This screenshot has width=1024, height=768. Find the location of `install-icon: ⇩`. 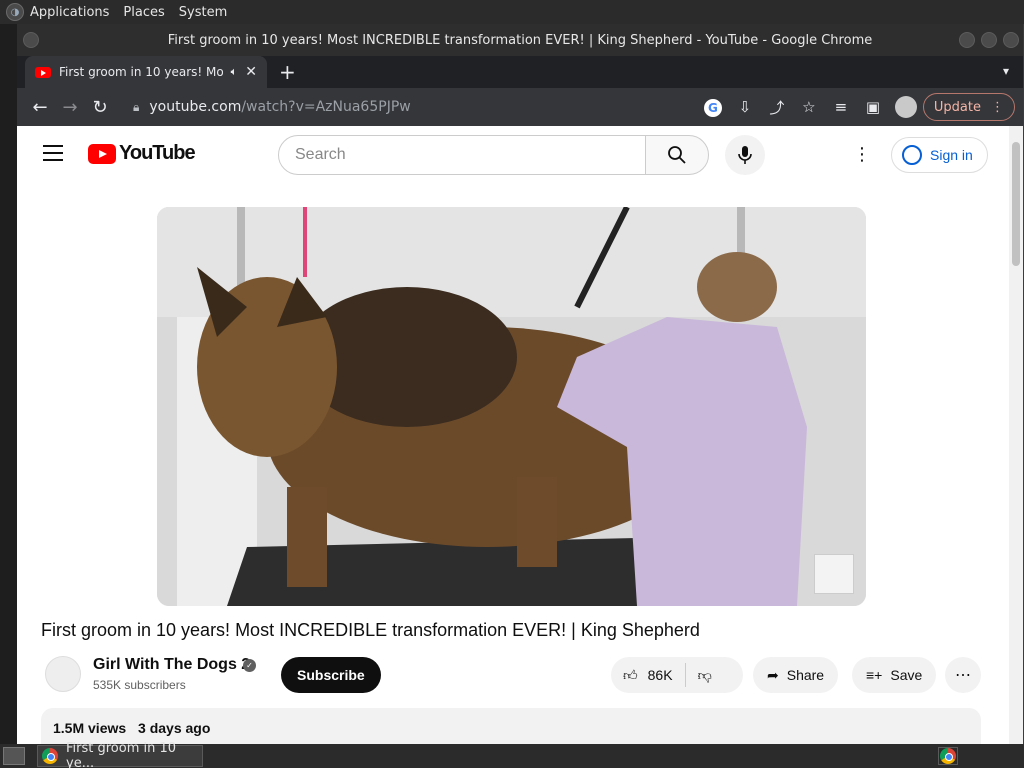

install-icon: ⇩ is located at coordinates (745, 107).